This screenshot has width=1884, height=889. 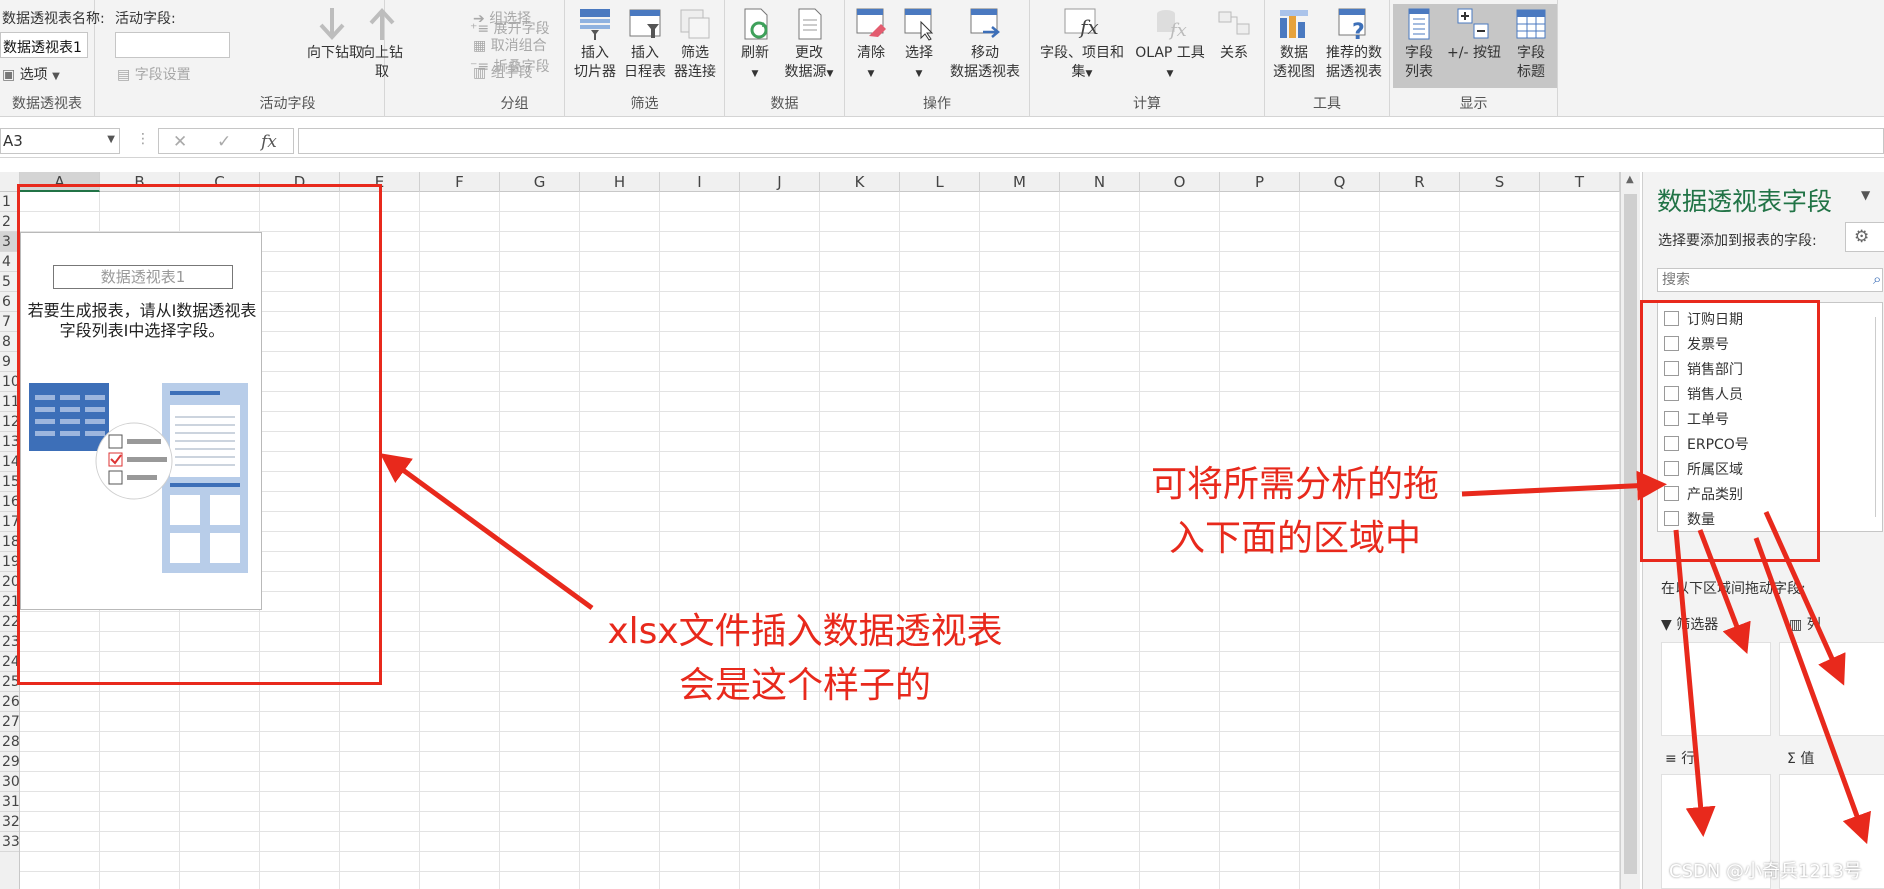 I want to click on row-header: 33, so click(x=9, y=842).